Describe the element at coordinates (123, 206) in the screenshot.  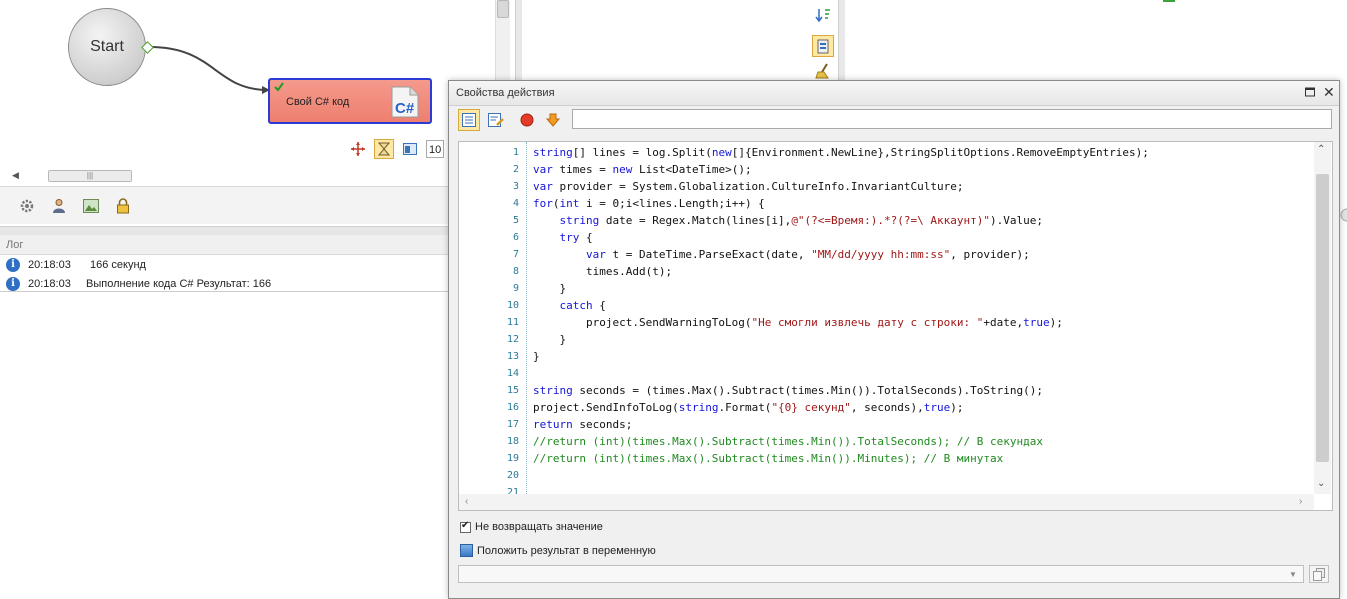
I see `lock-icon` at that location.